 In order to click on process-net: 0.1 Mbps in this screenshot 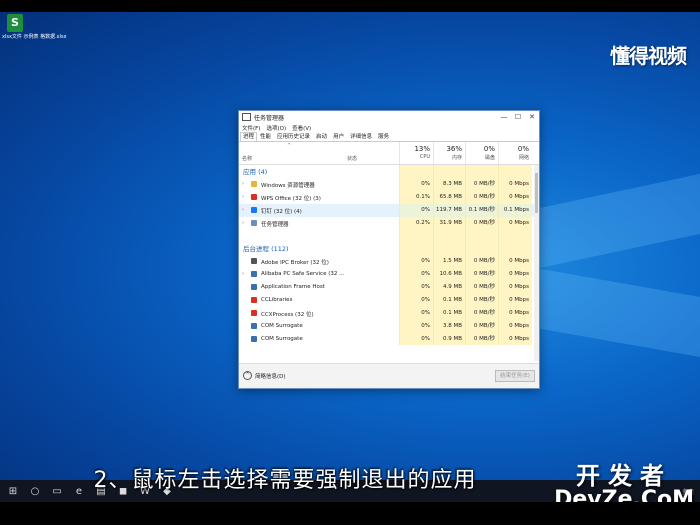, I will do `click(515, 210)`.